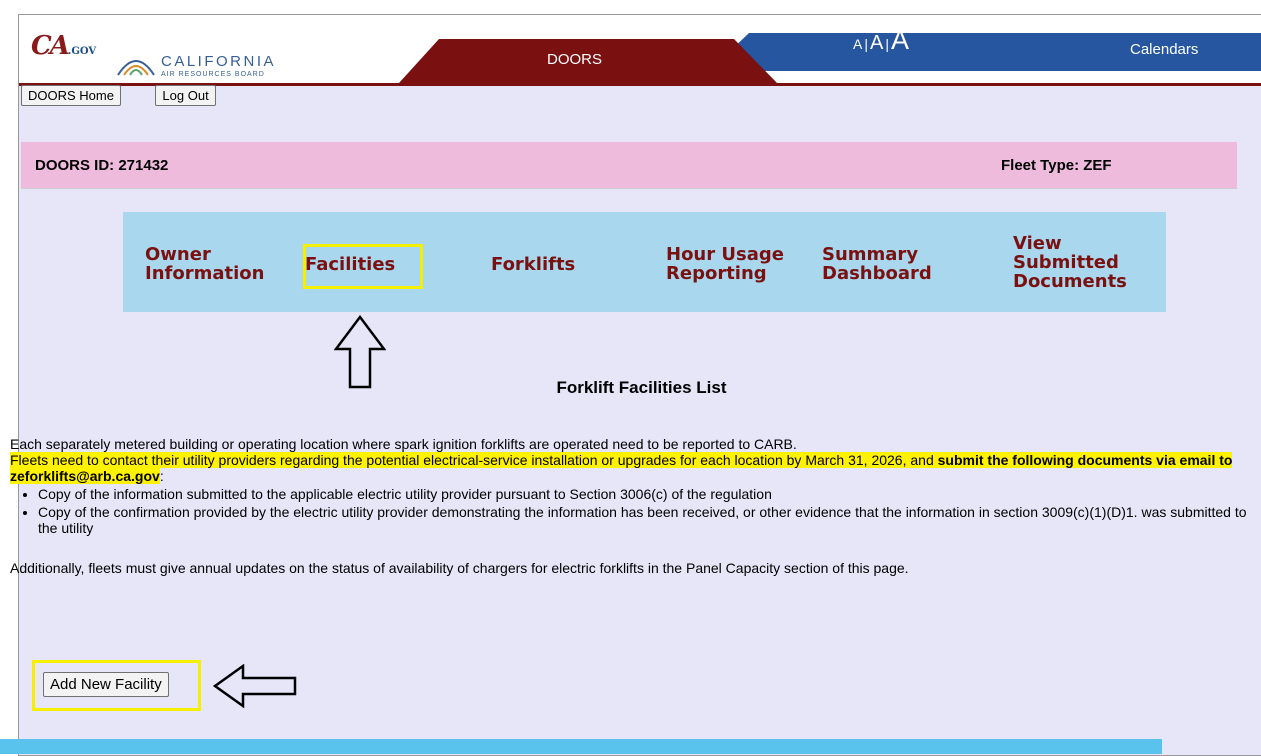 This screenshot has width=1261, height=756. I want to click on bottom-bar, so click(581, 746).